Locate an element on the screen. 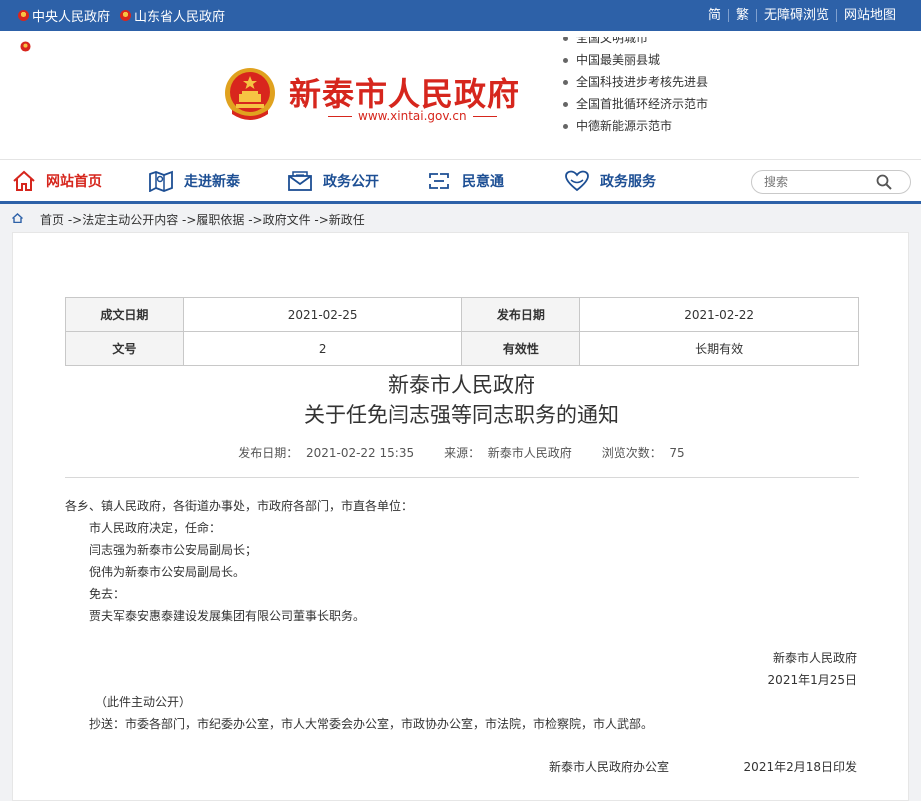 The image size is (921, 801). meta-value: 2 is located at coordinates (322, 348).